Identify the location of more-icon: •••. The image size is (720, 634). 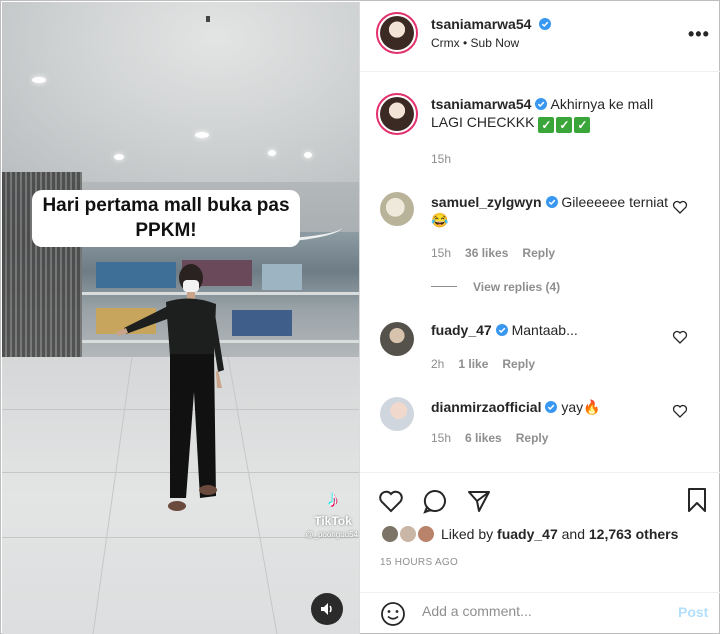
(699, 34).